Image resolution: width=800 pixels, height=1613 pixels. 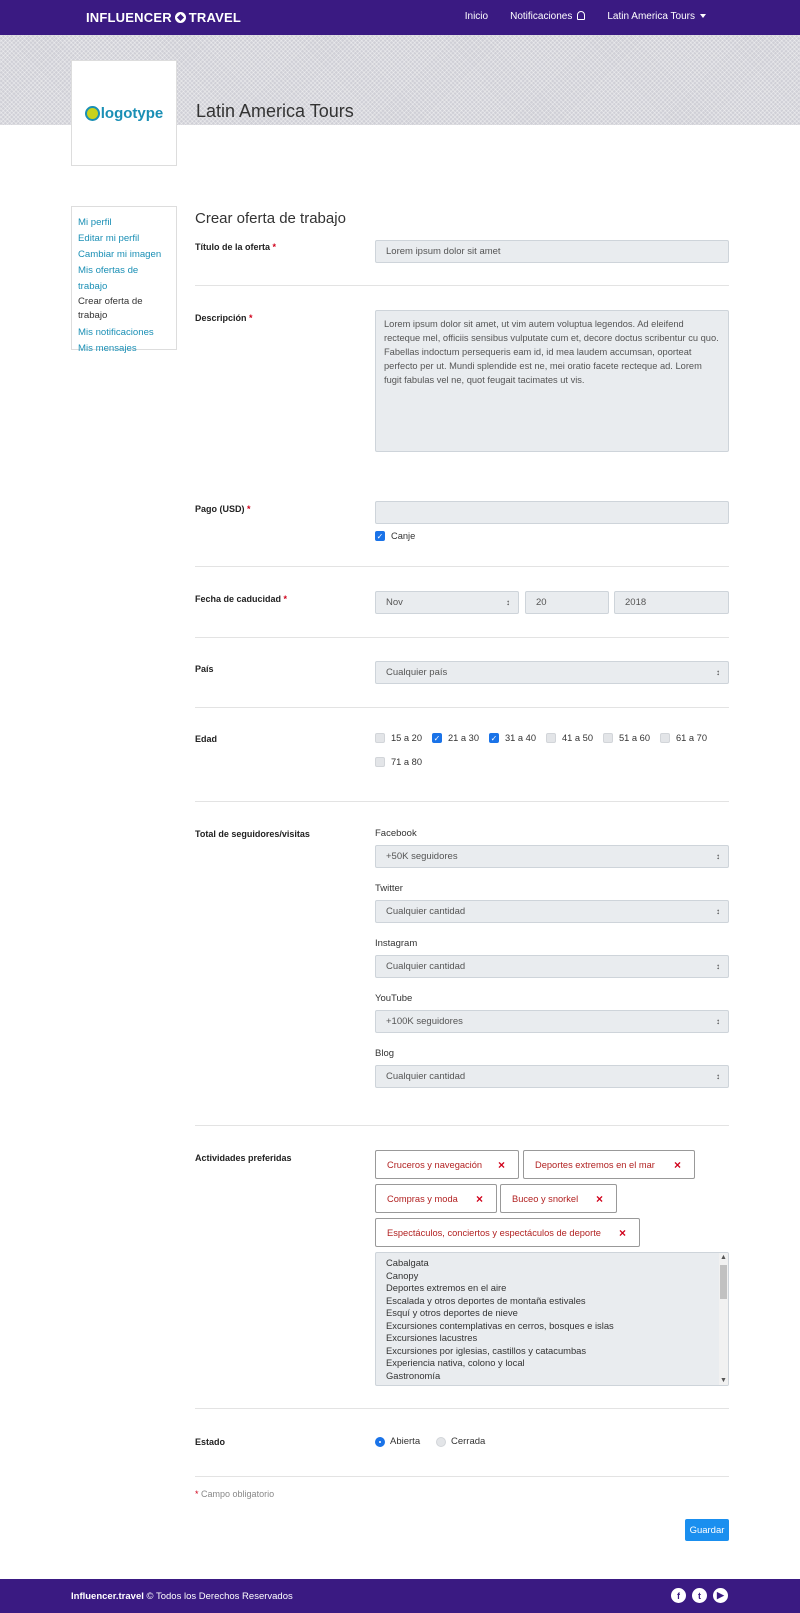 What do you see at coordinates (552, 672) in the screenshot?
I see `pais-select: Cualquier país` at bounding box center [552, 672].